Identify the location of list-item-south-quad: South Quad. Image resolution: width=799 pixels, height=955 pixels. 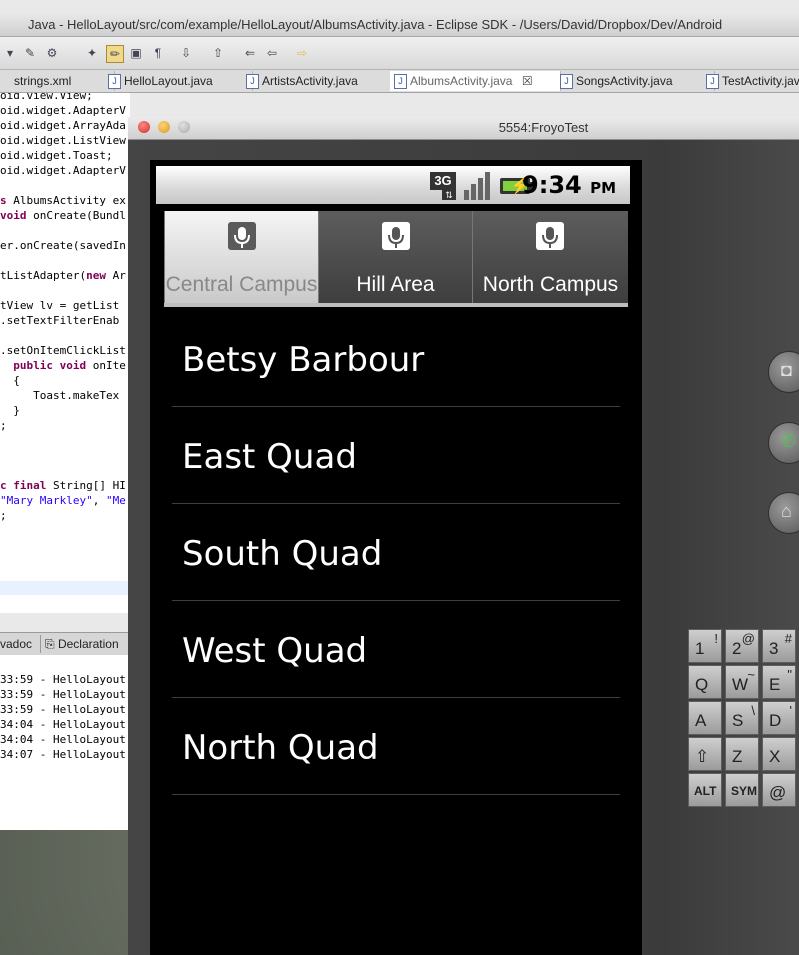
(396, 552).